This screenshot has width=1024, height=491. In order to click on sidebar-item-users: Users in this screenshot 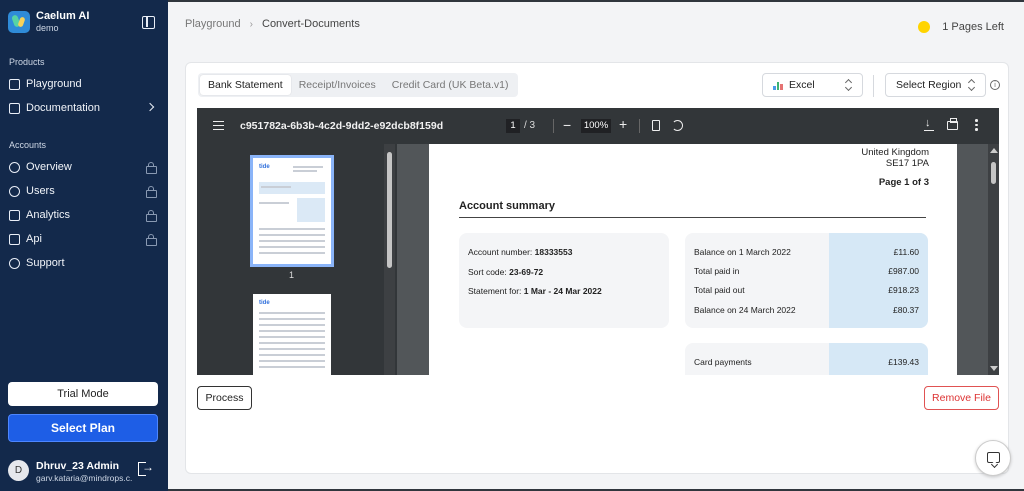, I will do `click(84, 191)`.